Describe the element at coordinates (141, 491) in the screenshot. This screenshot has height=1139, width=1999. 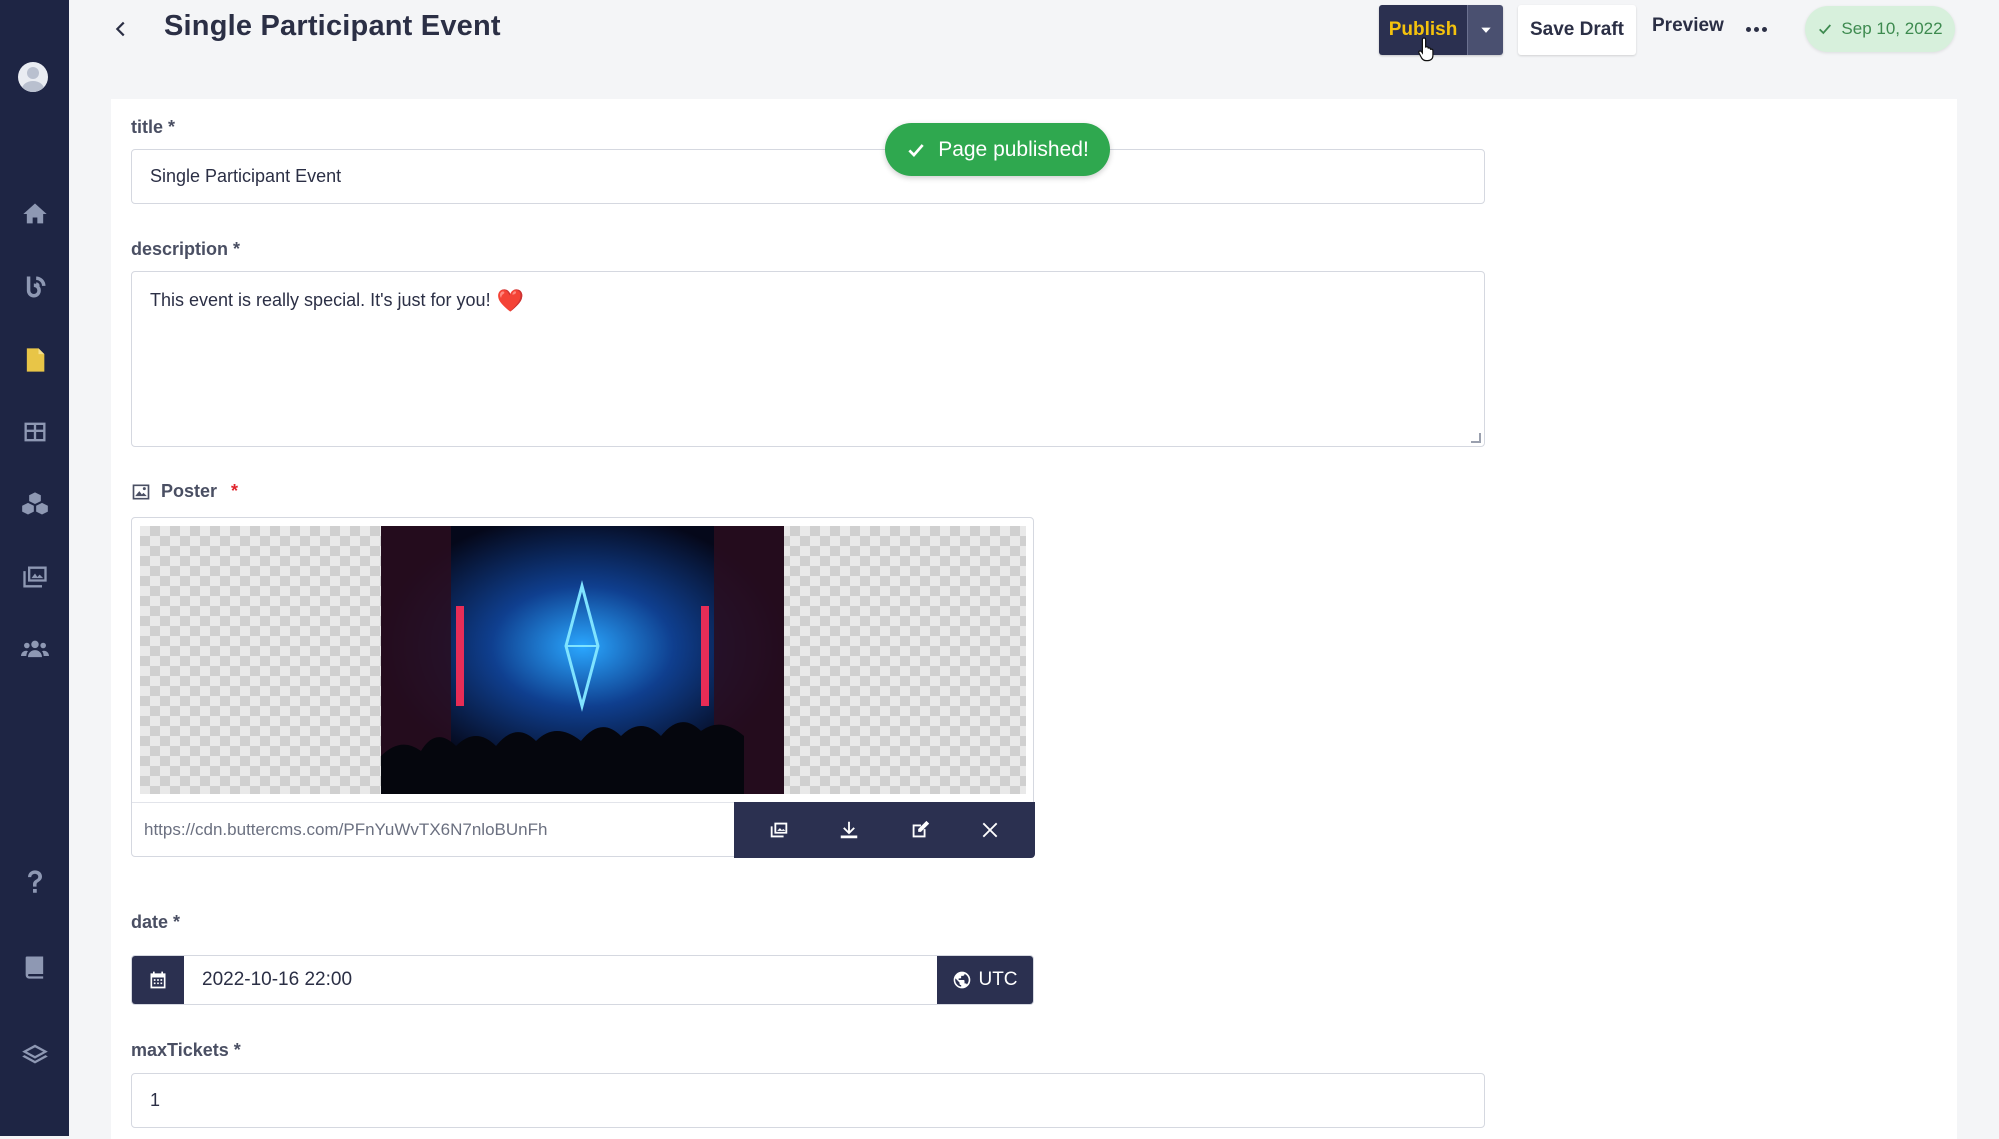
I see `image-icon` at that location.